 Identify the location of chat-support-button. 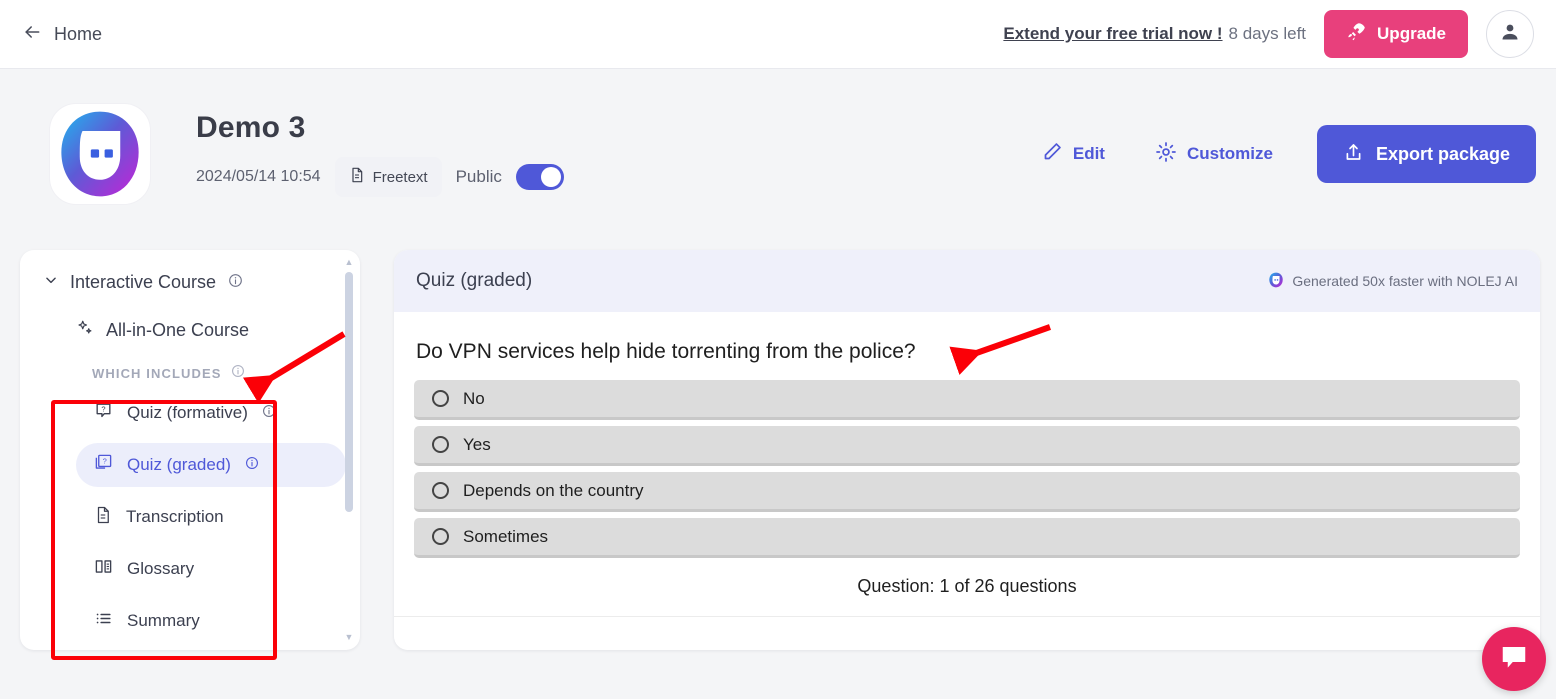
(1514, 659).